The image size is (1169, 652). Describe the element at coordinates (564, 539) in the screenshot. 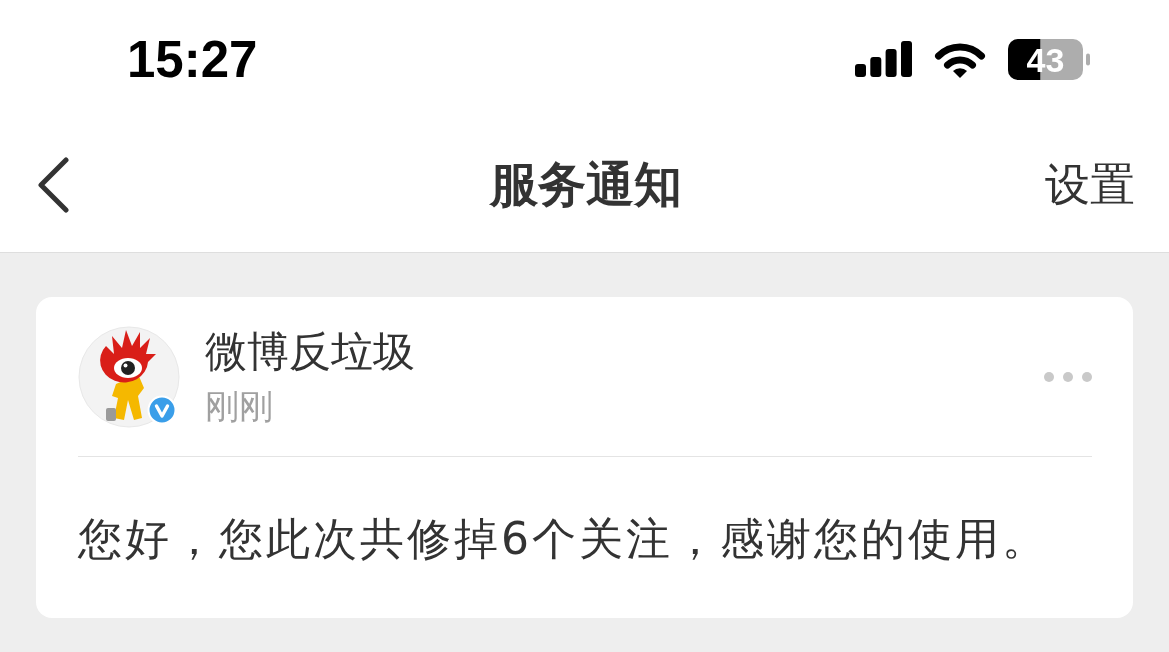

I see `message-text: 您好，您此次共修掉6个关注，感谢您的使用。` at that location.